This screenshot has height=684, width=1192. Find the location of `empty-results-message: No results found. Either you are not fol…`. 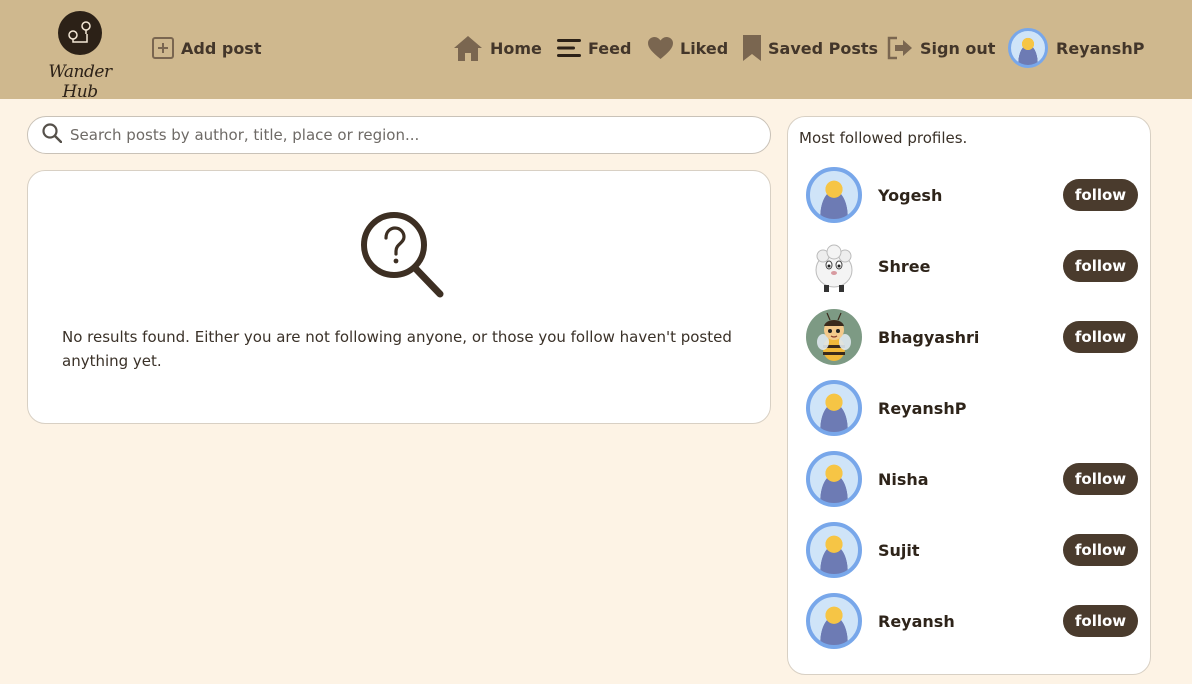

empty-results-message: No results found. Either you are not fol… is located at coordinates (397, 349).